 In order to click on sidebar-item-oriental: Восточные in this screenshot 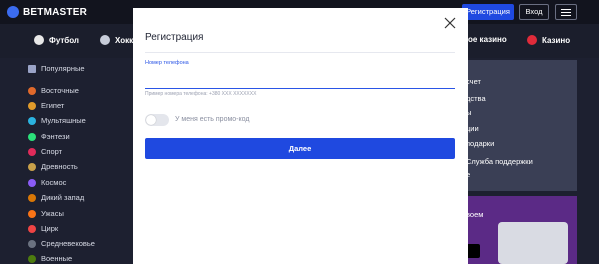, I will do `click(53, 90)`.